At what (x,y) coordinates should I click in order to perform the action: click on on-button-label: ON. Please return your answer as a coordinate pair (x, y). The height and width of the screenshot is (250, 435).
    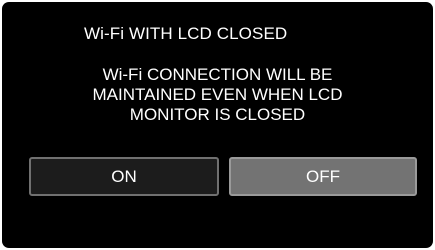
    Looking at the image, I should click on (124, 176).